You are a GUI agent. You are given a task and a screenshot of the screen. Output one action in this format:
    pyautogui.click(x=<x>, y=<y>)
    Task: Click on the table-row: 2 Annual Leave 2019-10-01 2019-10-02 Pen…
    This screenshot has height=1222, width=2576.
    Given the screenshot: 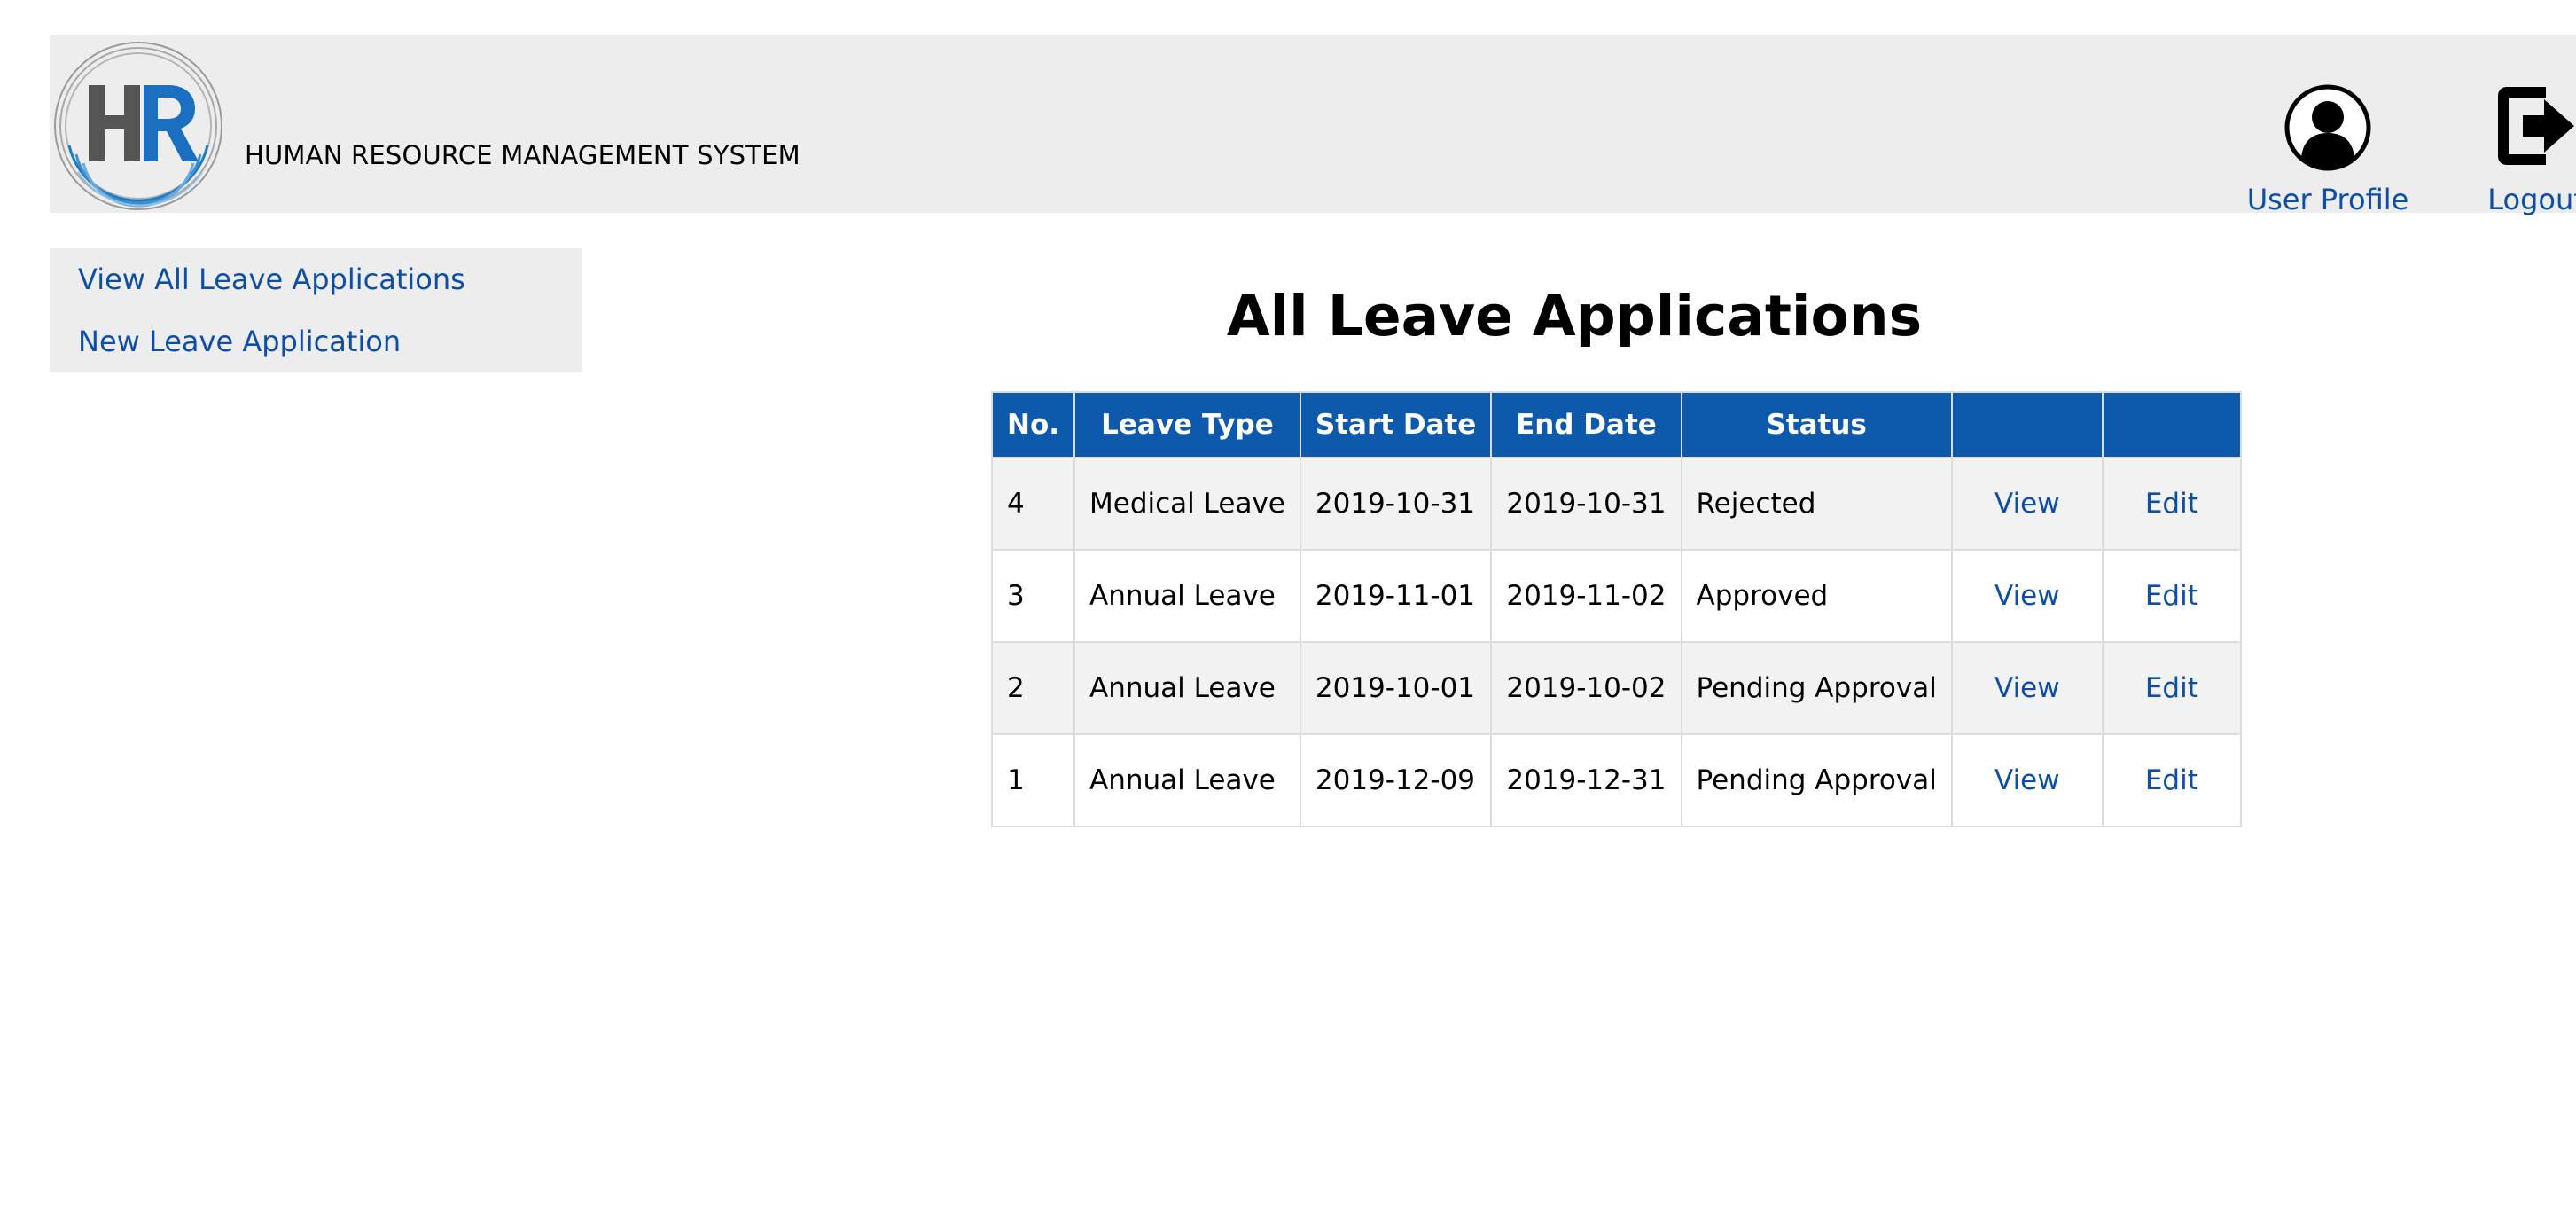 What is the action you would take?
    pyautogui.click(x=1616, y=688)
    